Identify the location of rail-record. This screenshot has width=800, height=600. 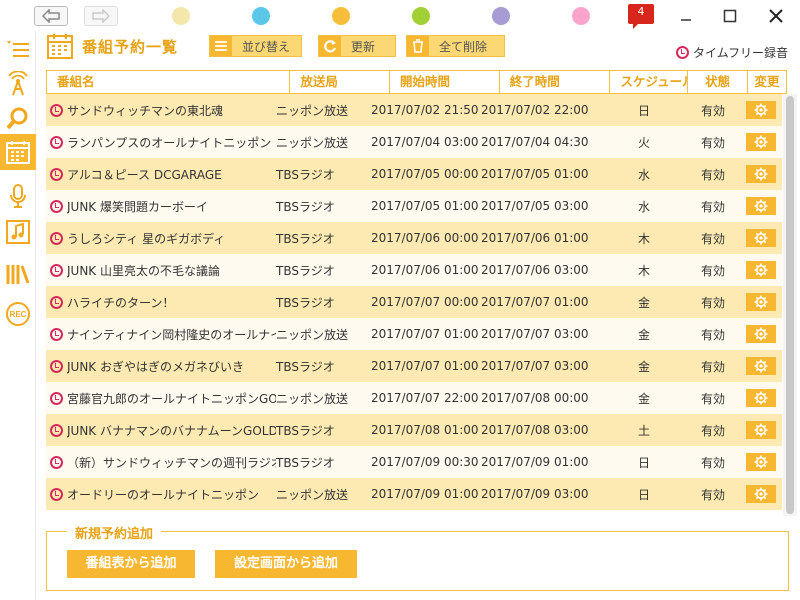
(18, 196).